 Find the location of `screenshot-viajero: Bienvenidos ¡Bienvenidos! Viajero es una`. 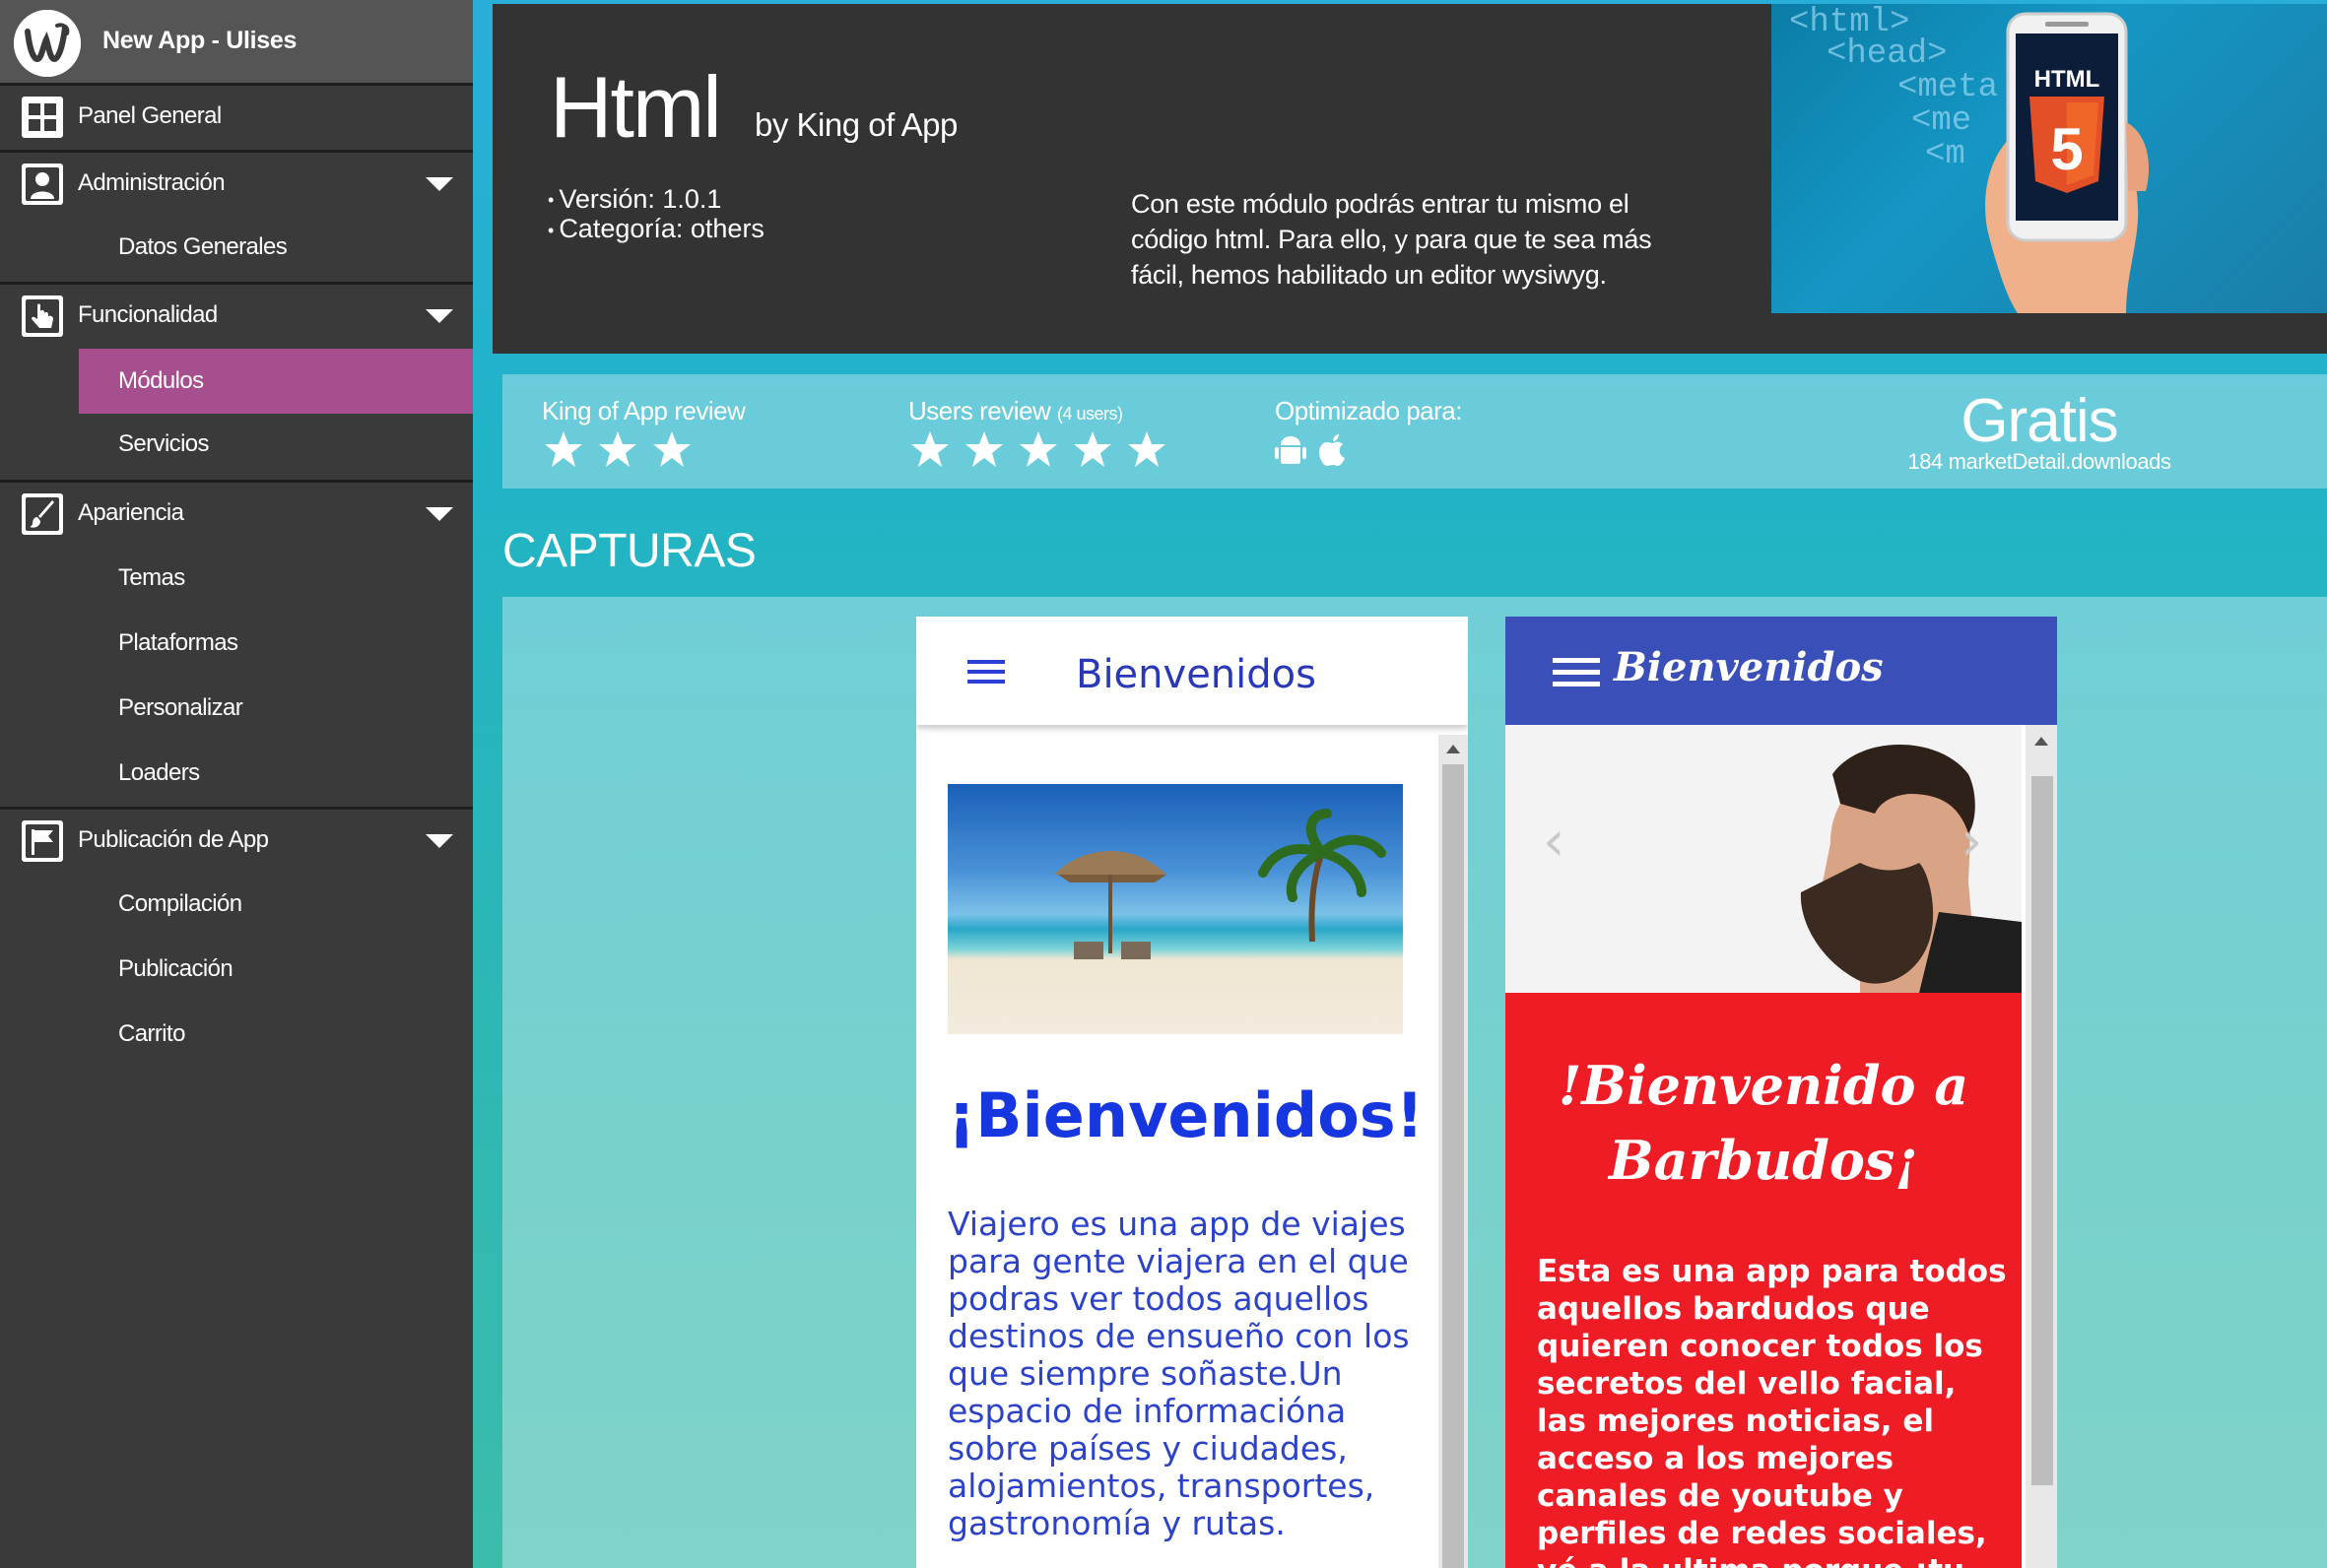

screenshot-viajero: Bienvenidos ¡Bienvenidos! Viajero es una is located at coordinates (1192, 1093).